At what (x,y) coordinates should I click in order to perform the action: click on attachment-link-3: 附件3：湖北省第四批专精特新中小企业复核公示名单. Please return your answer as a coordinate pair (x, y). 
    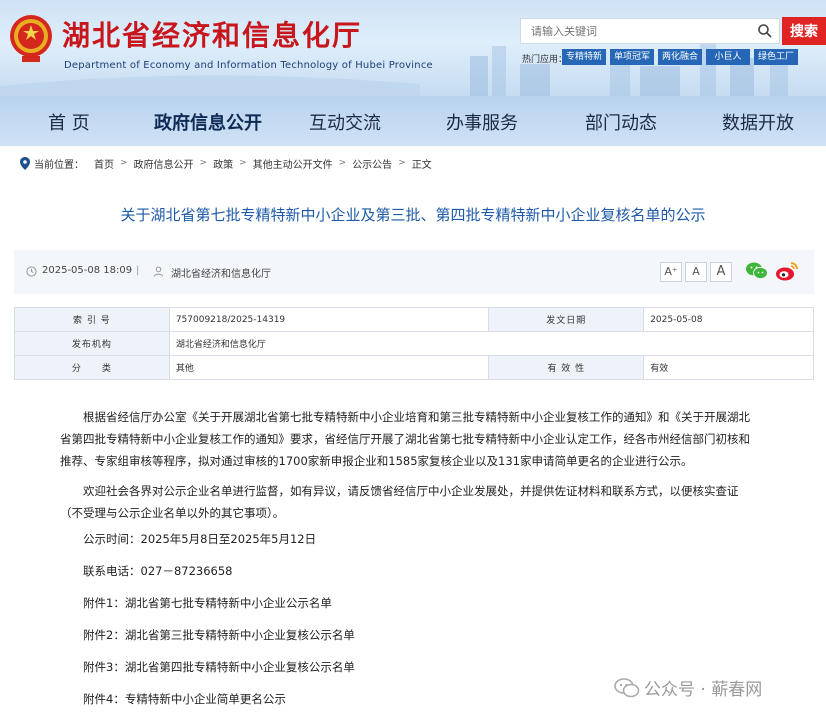
    Looking at the image, I should click on (207, 667).